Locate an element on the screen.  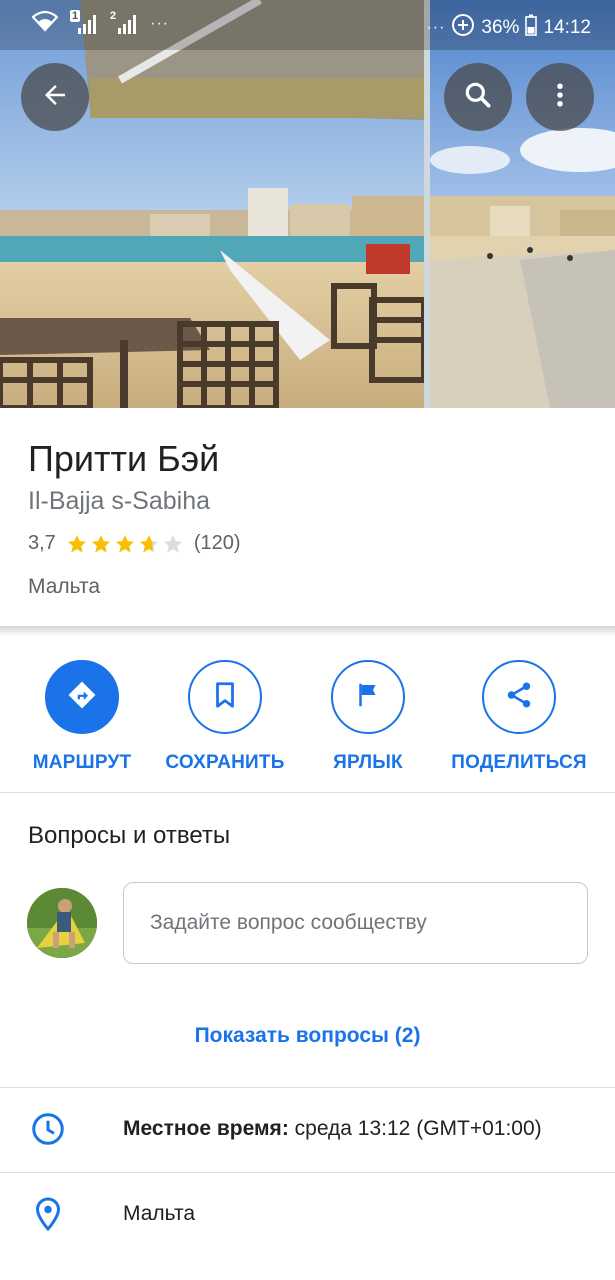
rating-value: 3,7 is located at coordinates (42, 543).